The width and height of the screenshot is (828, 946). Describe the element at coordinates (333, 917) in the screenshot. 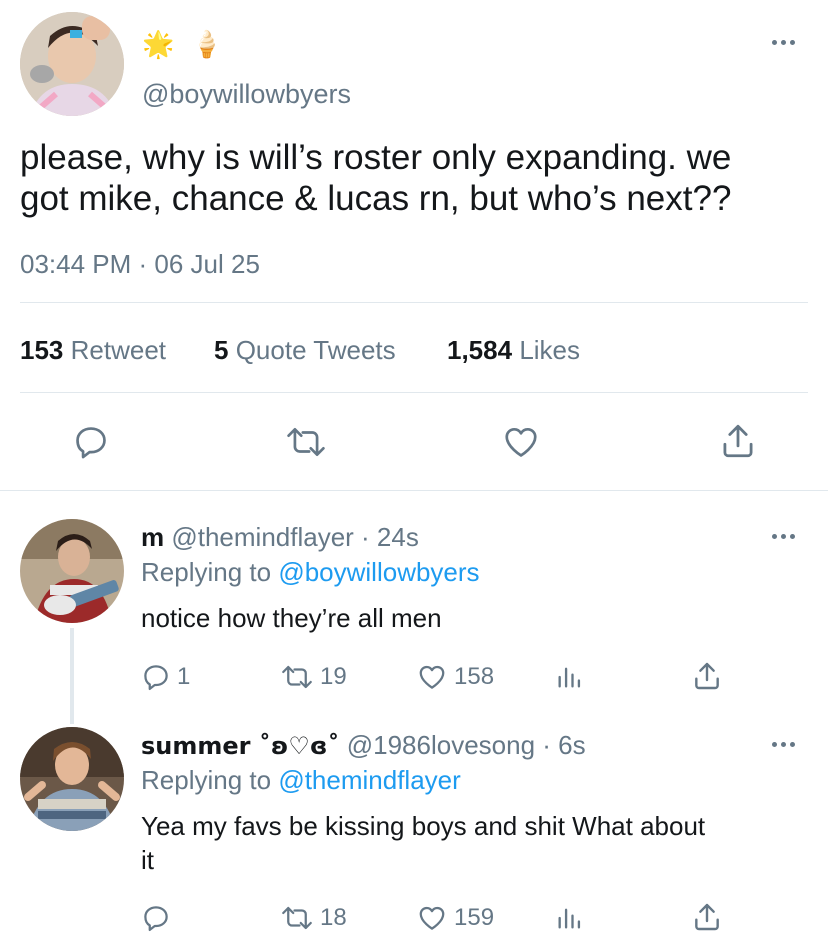

I see `reply-2-retweet-count: 18` at that location.